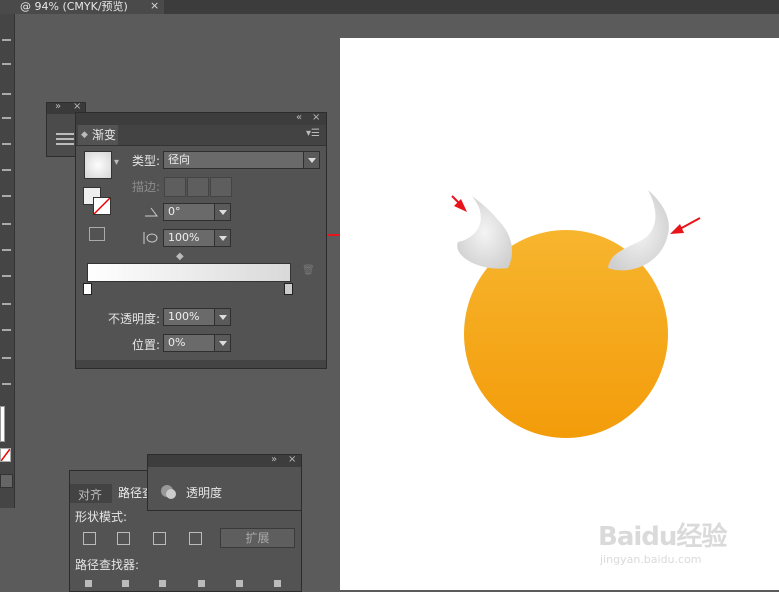  Describe the element at coordinates (308, 270) in the screenshot. I see `trash-icon: 🗑` at that location.